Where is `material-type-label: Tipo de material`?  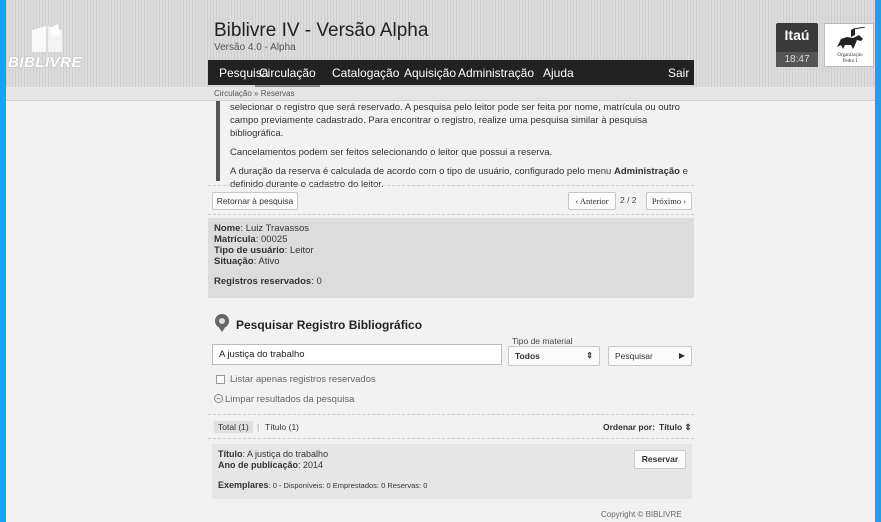 material-type-label: Tipo de material is located at coordinates (542, 341).